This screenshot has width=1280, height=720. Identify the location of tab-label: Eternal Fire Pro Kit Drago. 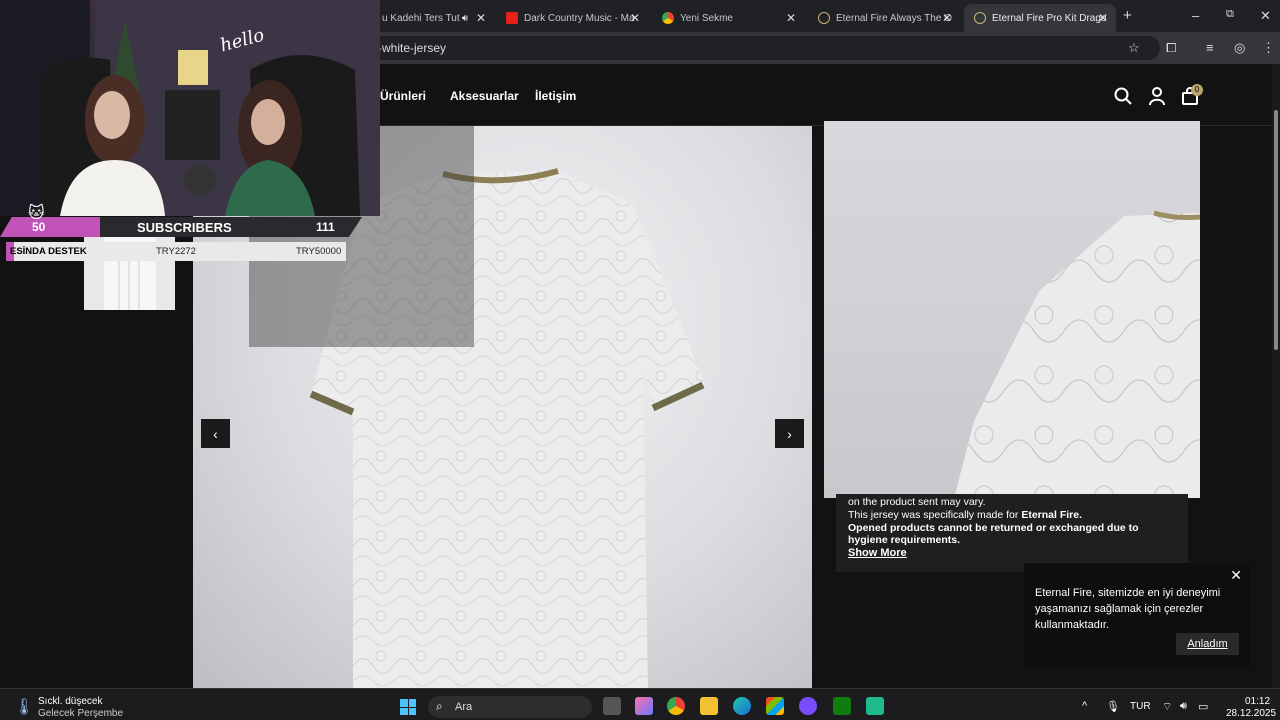
(1049, 18).